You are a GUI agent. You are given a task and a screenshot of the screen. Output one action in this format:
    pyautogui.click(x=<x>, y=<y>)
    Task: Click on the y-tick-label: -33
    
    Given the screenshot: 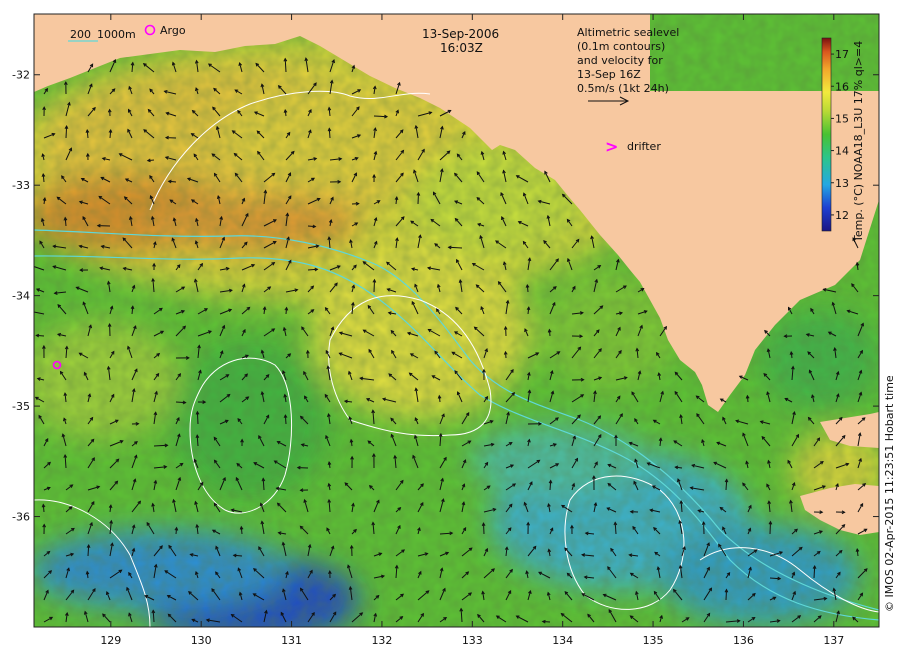 What is the action you would take?
    pyautogui.click(x=21, y=185)
    